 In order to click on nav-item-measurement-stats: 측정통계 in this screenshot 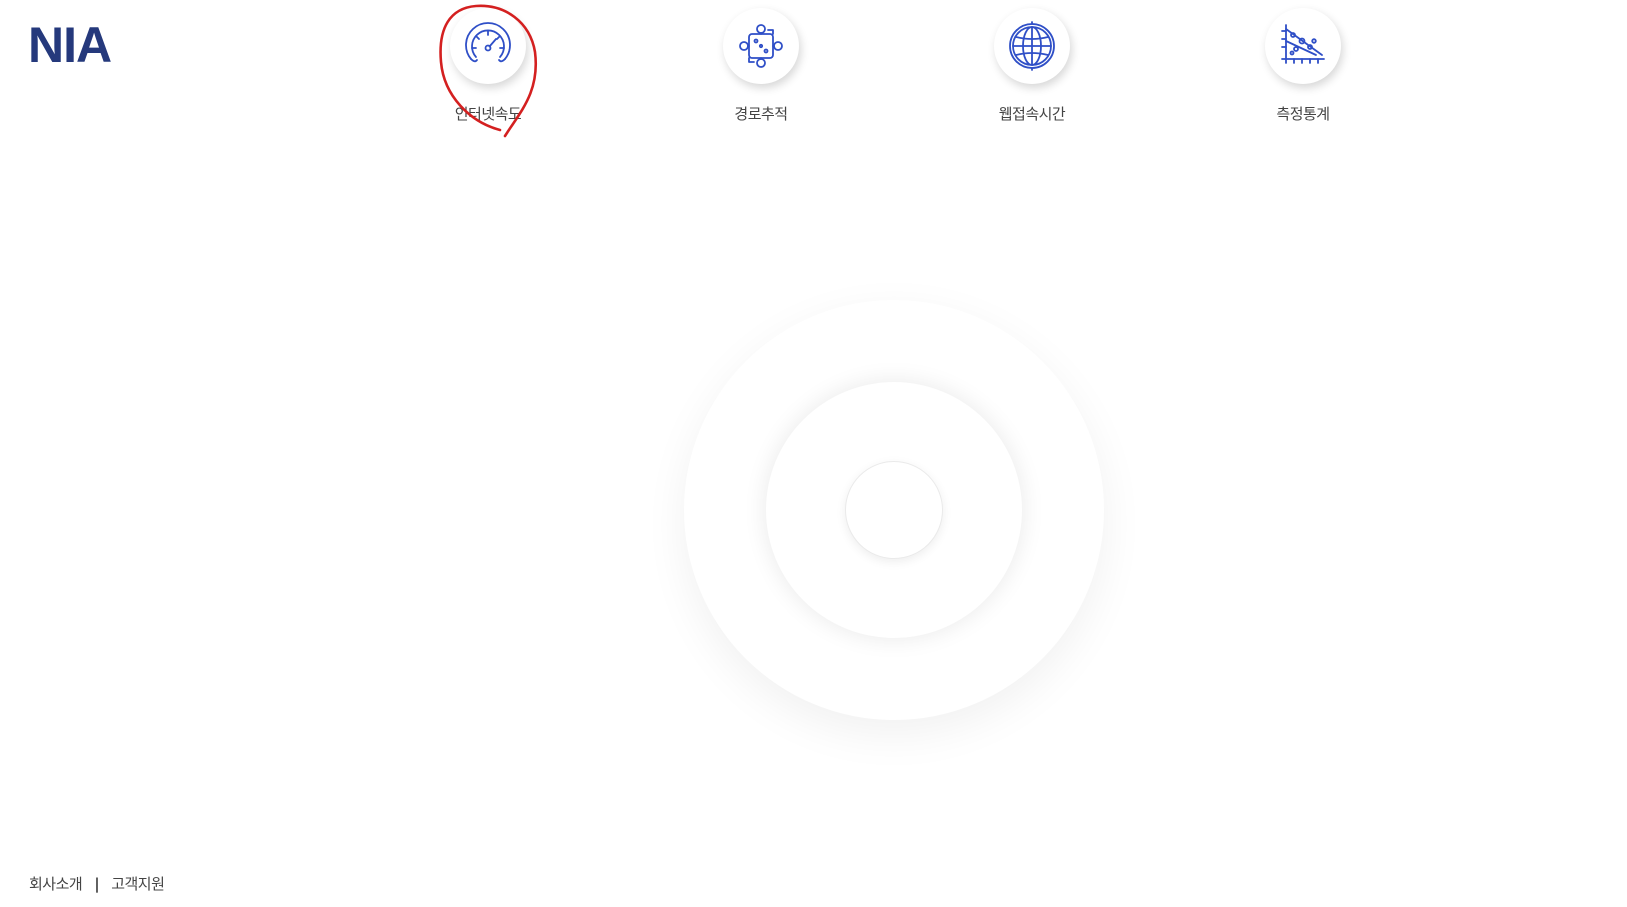, I will do `click(1303, 66)`.